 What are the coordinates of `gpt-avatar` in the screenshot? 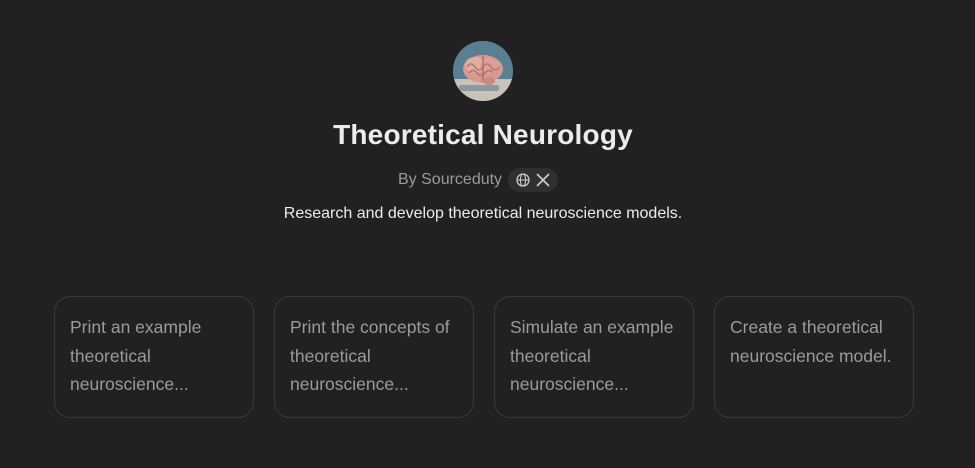 It's located at (483, 71).